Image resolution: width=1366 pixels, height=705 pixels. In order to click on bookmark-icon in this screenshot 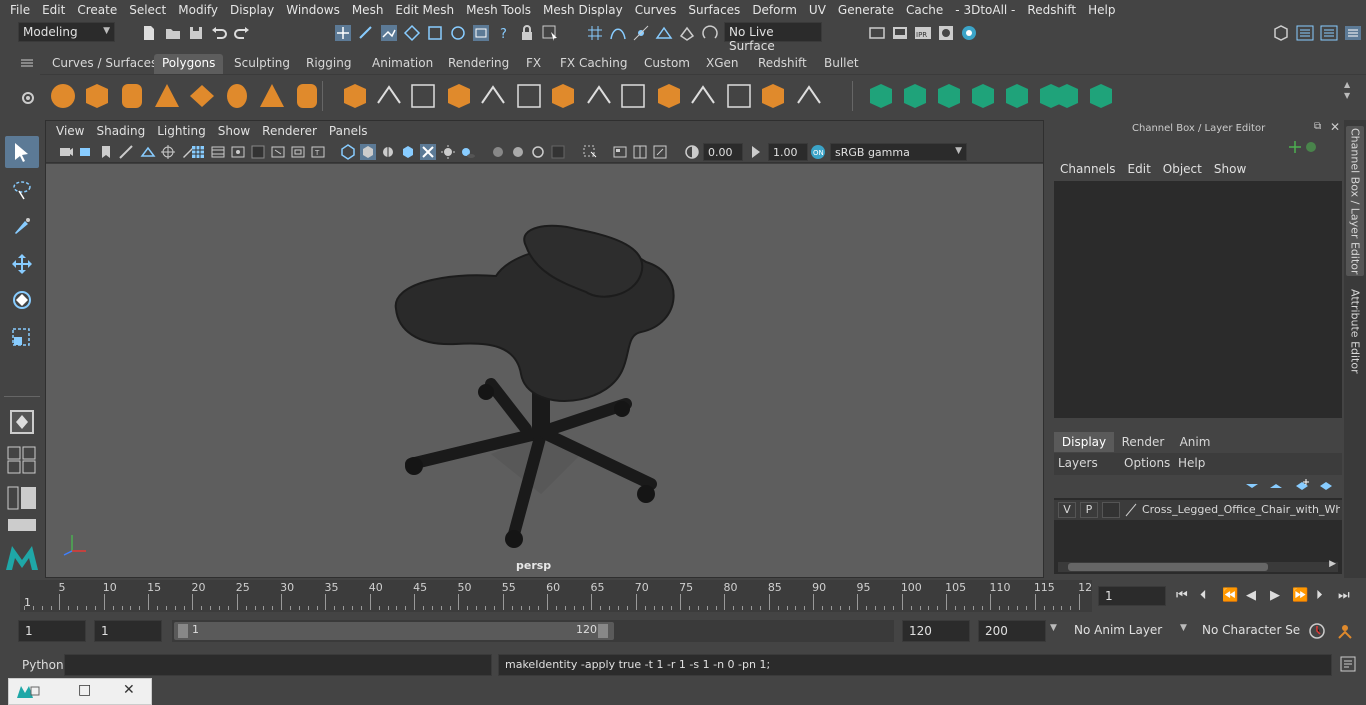, I will do `click(106, 152)`.